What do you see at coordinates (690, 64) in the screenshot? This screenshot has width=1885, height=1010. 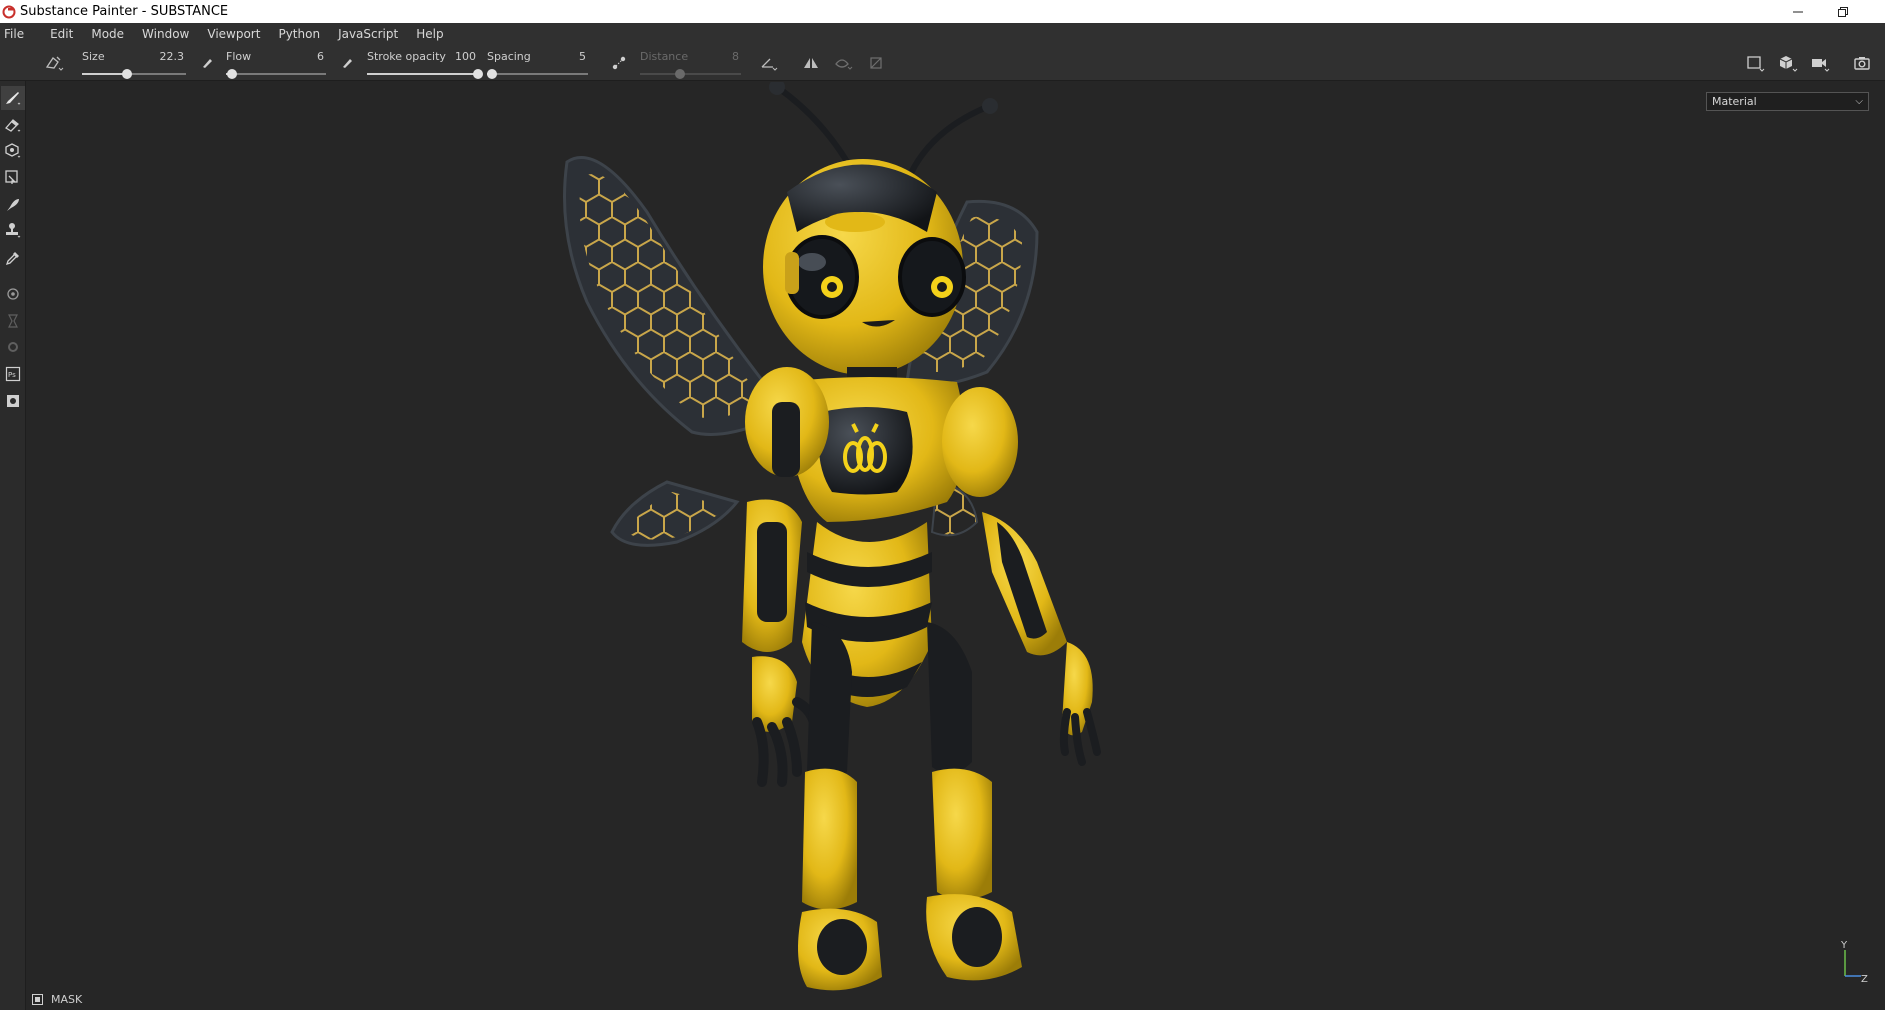 I see `distance-slider: Distance 8` at bounding box center [690, 64].